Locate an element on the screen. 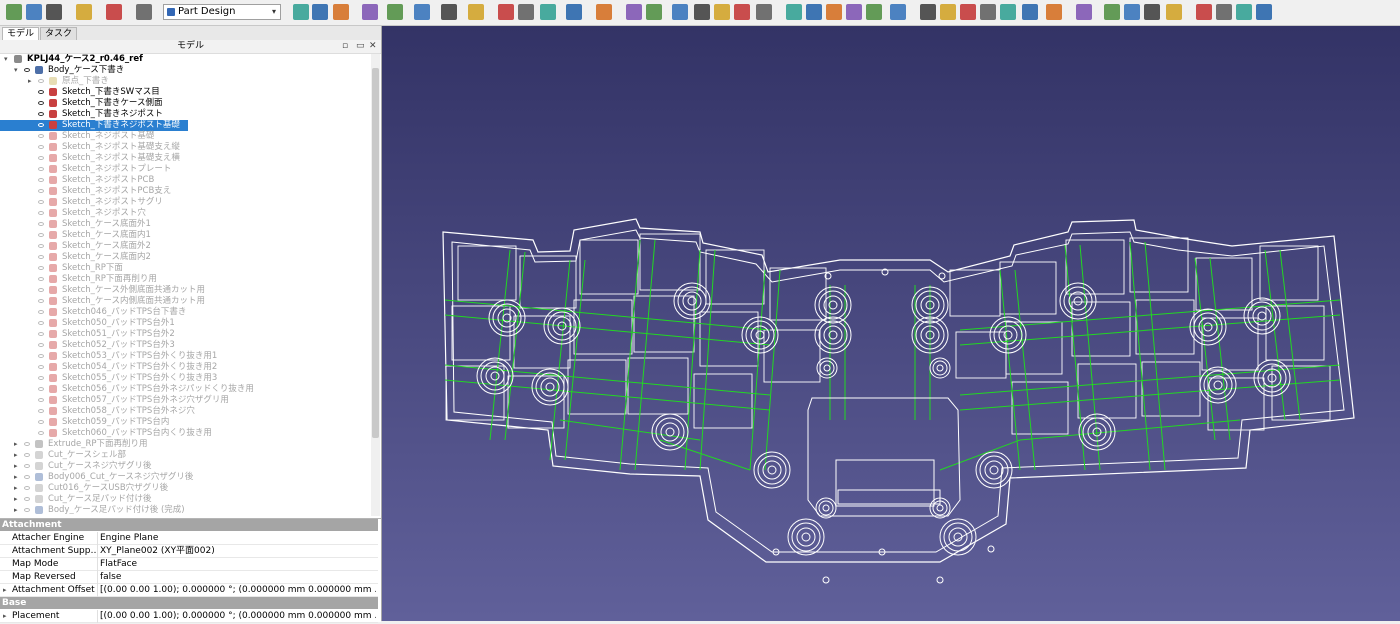  measure-toggle-icon is located at coordinates (1264, 12).